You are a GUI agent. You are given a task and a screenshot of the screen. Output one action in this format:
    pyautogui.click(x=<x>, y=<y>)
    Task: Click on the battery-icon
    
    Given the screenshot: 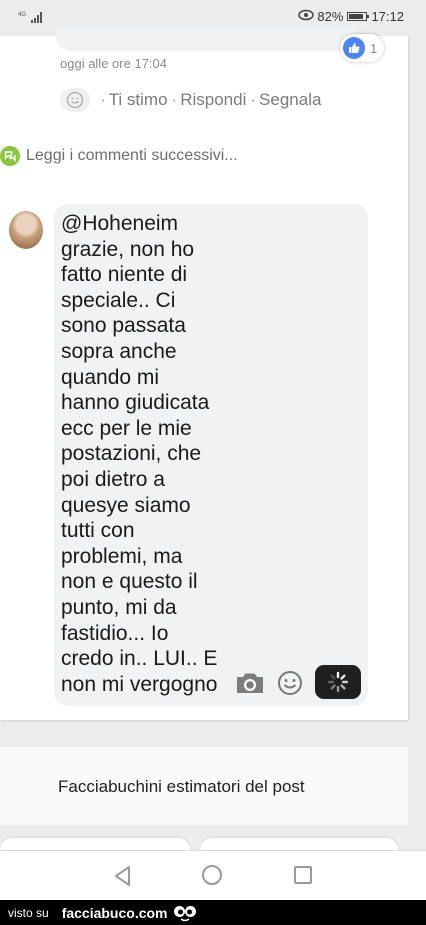 What is the action you would take?
    pyautogui.click(x=358, y=16)
    